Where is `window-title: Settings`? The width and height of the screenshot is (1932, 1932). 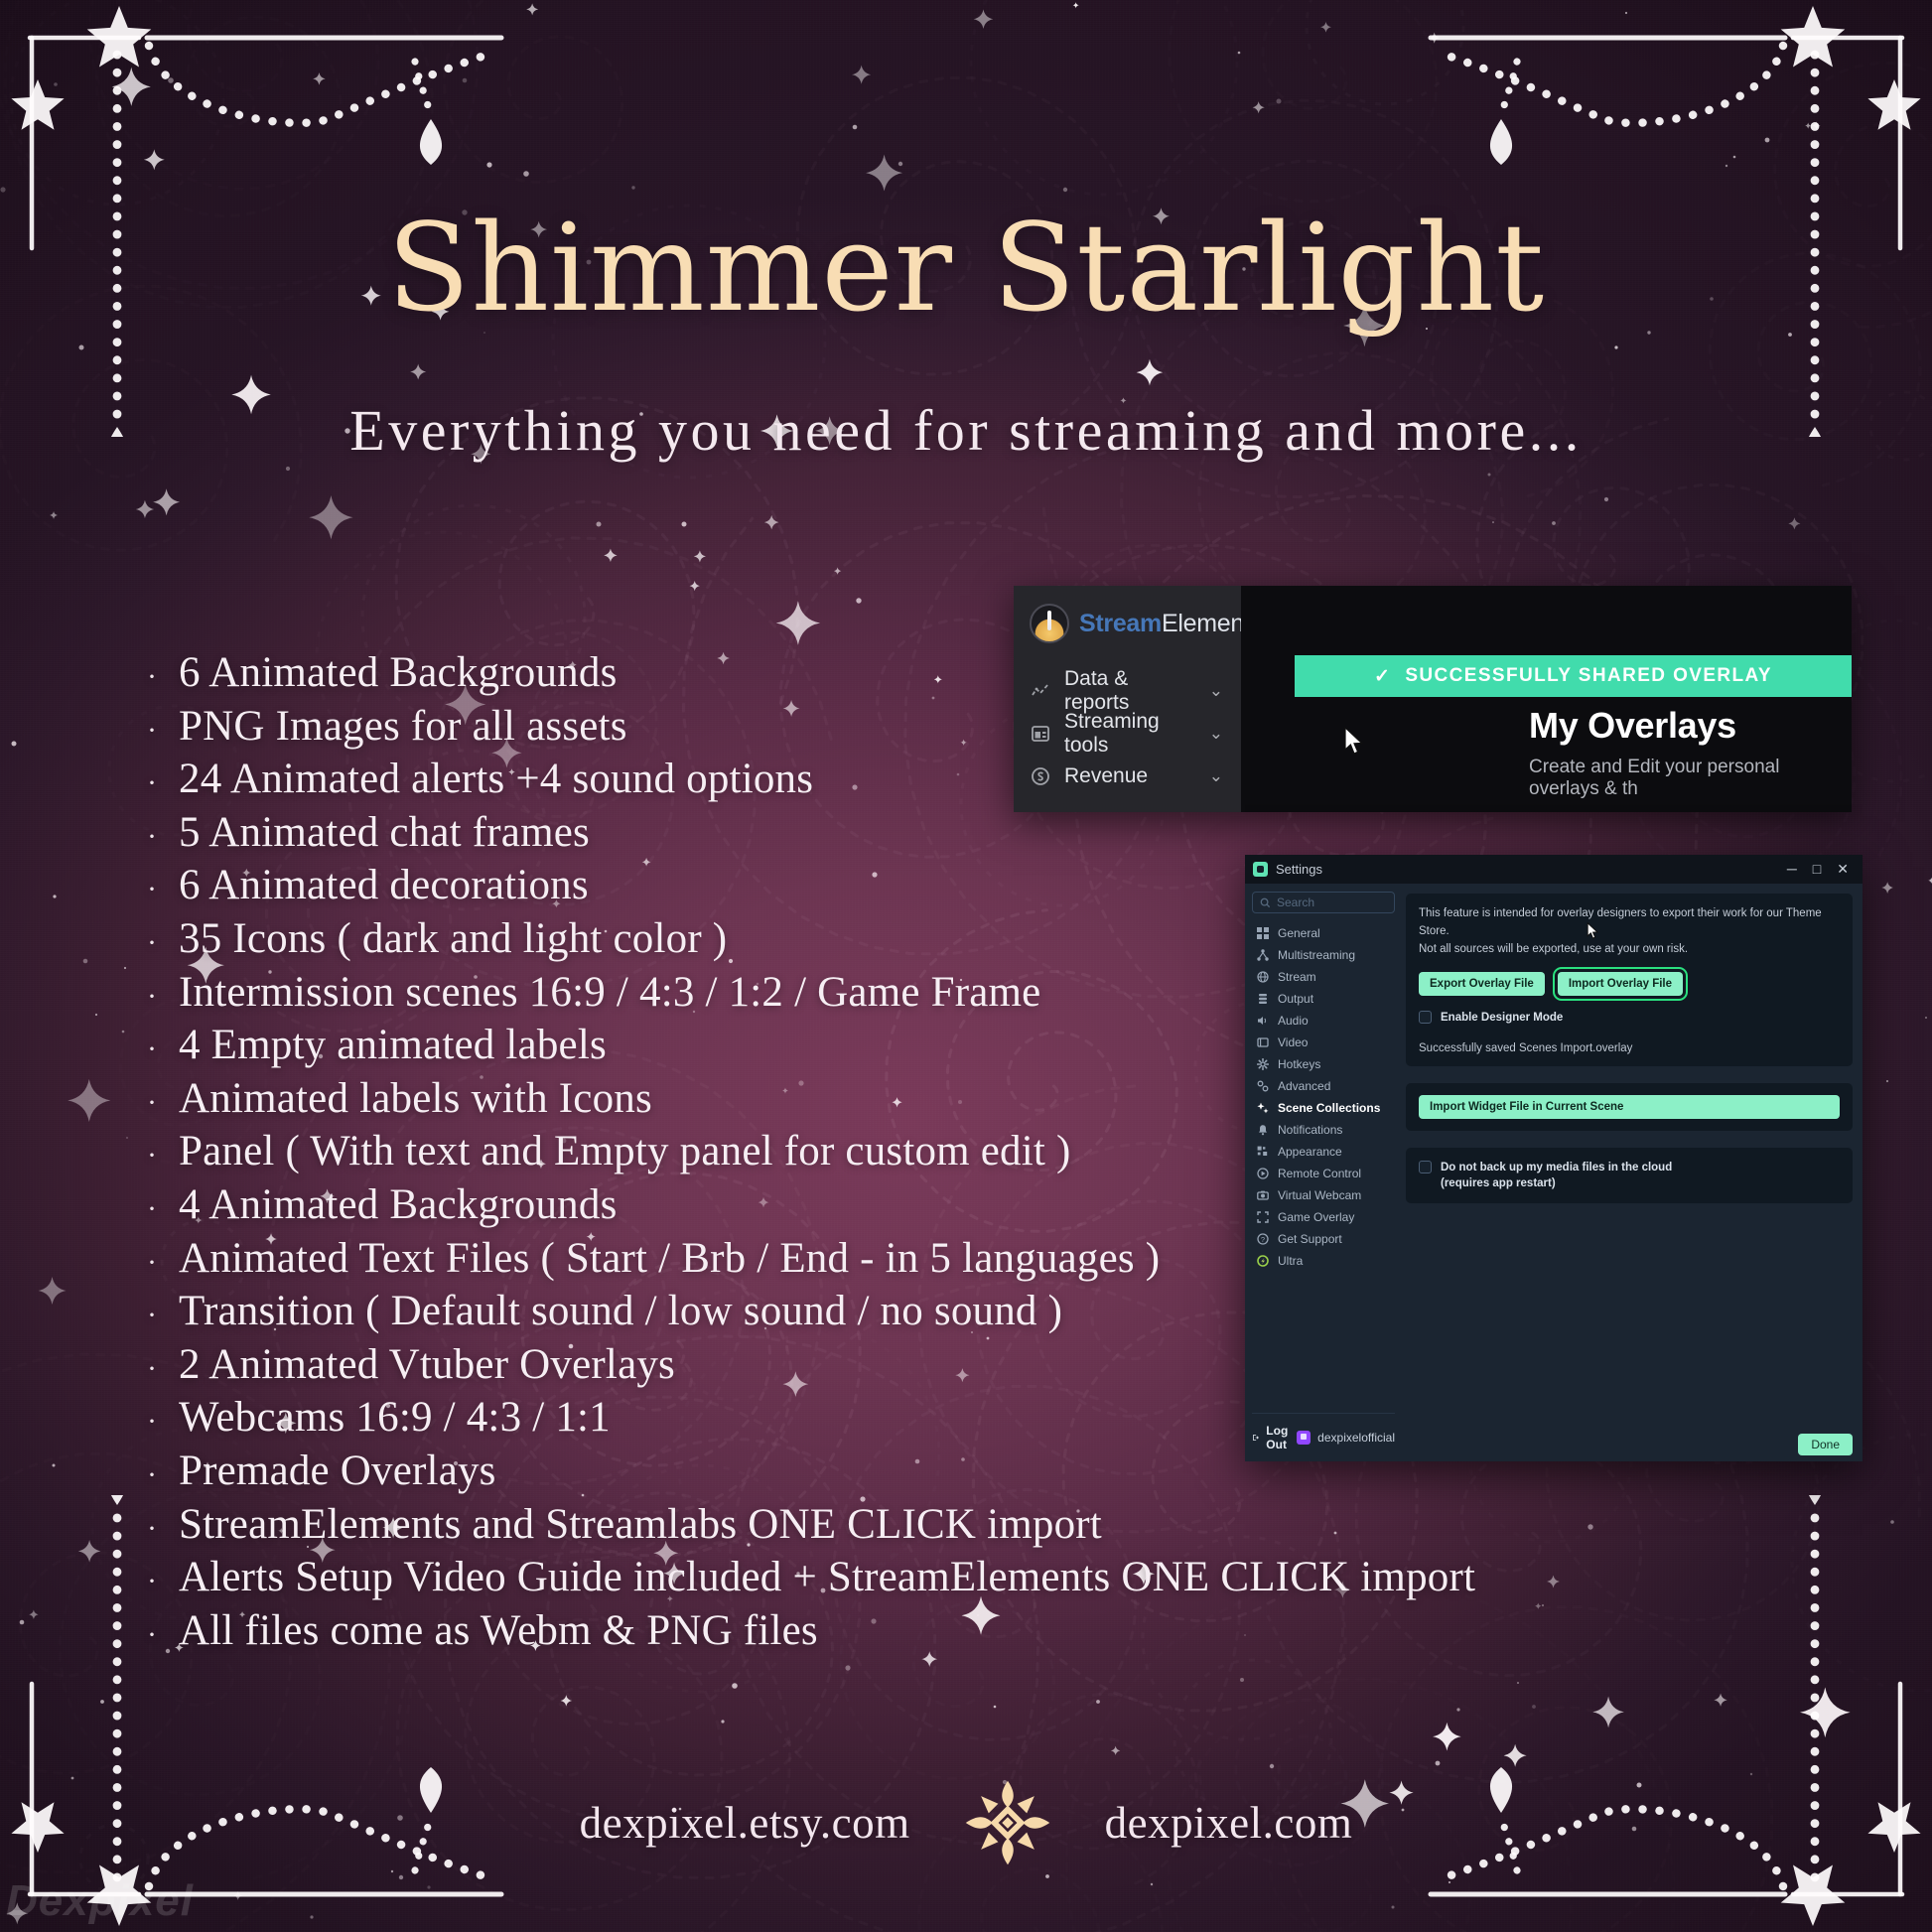
window-title: Settings is located at coordinates (1299, 870).